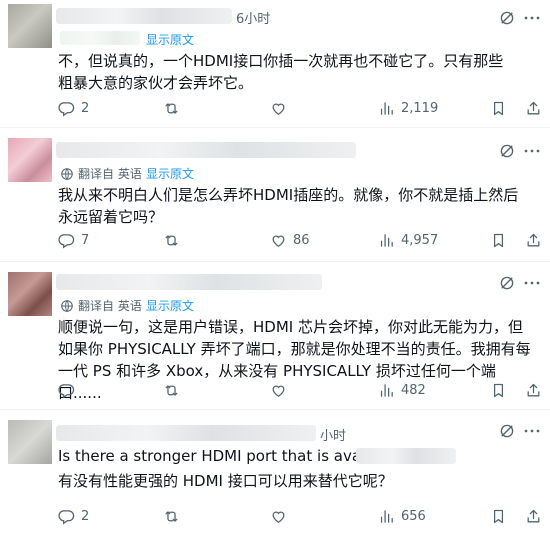  Describe the element at coordinates (253, 17) in the screenshot. I see `post-time: 6小时` at that location.